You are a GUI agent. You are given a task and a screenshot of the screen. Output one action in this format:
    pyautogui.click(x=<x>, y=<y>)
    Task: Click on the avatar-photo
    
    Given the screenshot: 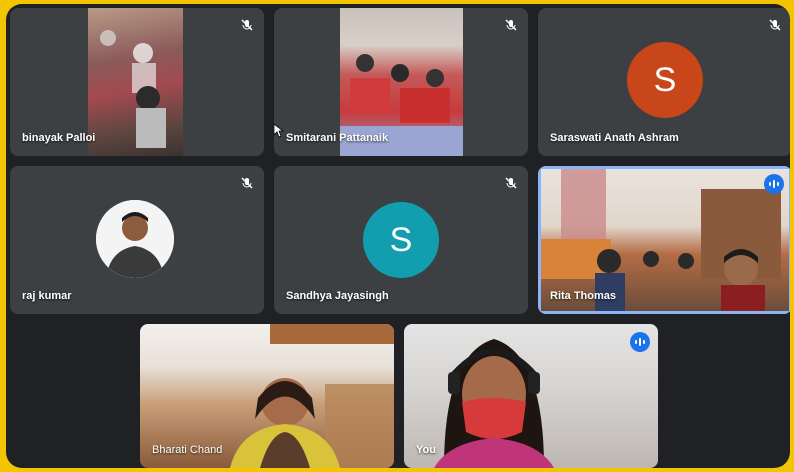 What is the action you would take?
    pyautogui.click(x=135, y=239)
    